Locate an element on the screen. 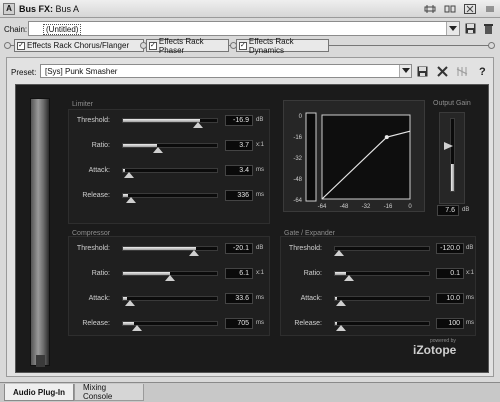 Image resolution: width=500 pixels, height=402 pixels. output-gain: Output Gain 7.6 dB is located at coordinates (454, 160).